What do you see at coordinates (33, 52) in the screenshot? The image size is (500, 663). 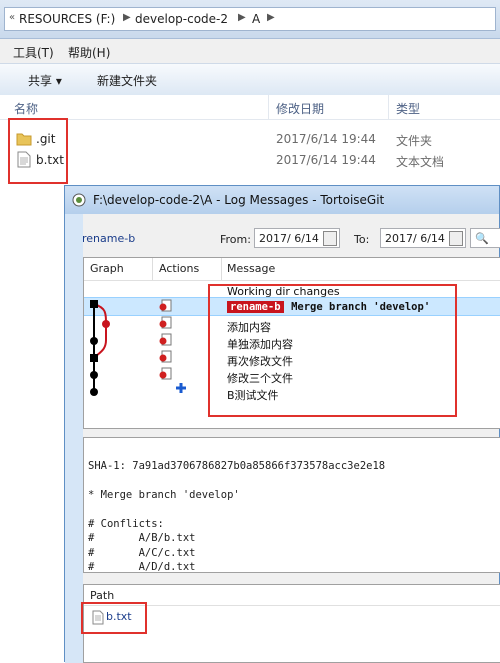 I see `menu-tools: 工具(T)` at bounding box center [33, 52].